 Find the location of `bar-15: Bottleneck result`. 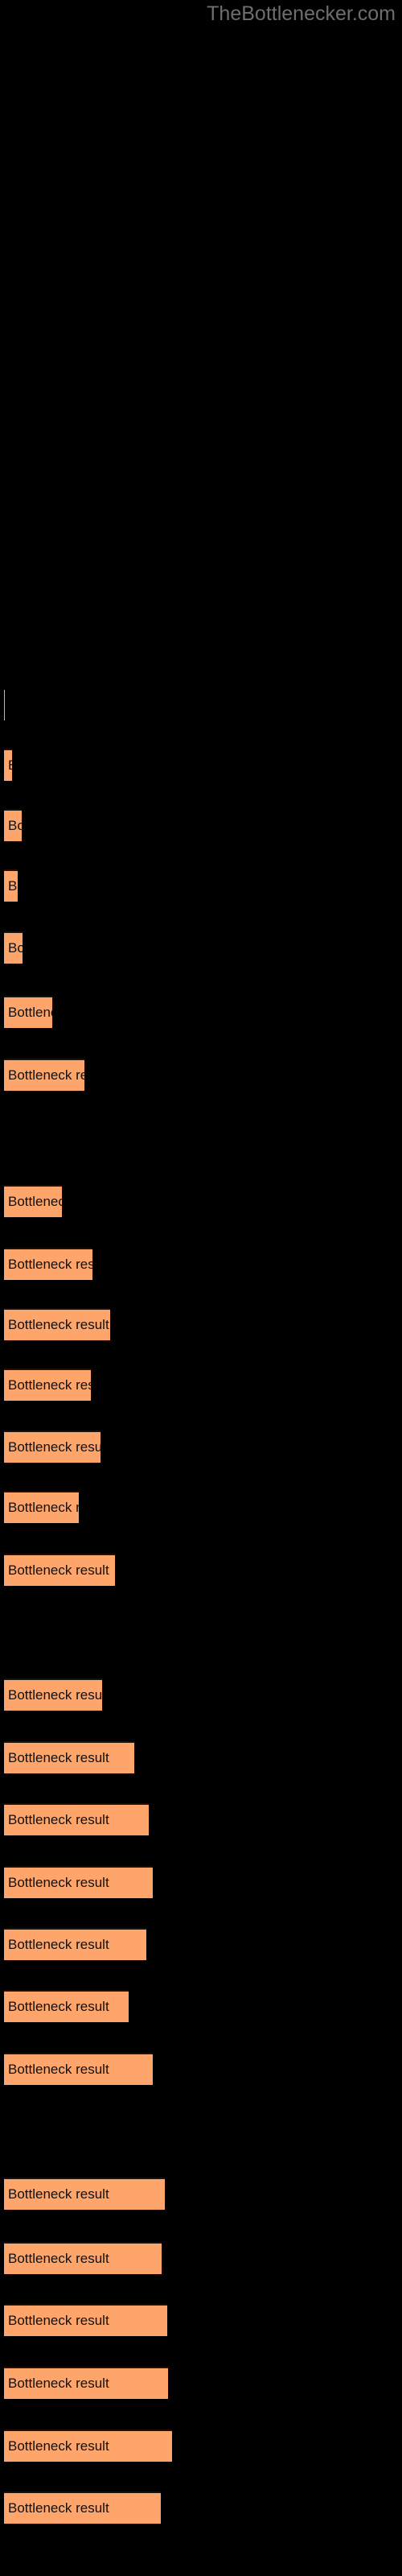

bar-15: Bottleneck result is located at coordinates (53, 1694).